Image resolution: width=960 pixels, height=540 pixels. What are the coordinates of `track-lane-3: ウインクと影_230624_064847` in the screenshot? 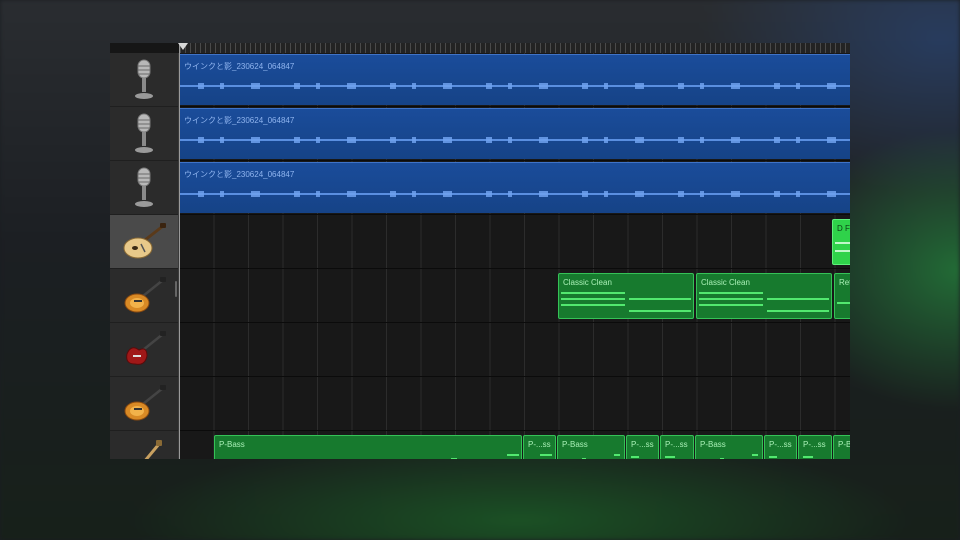 It's located at (515, 188).